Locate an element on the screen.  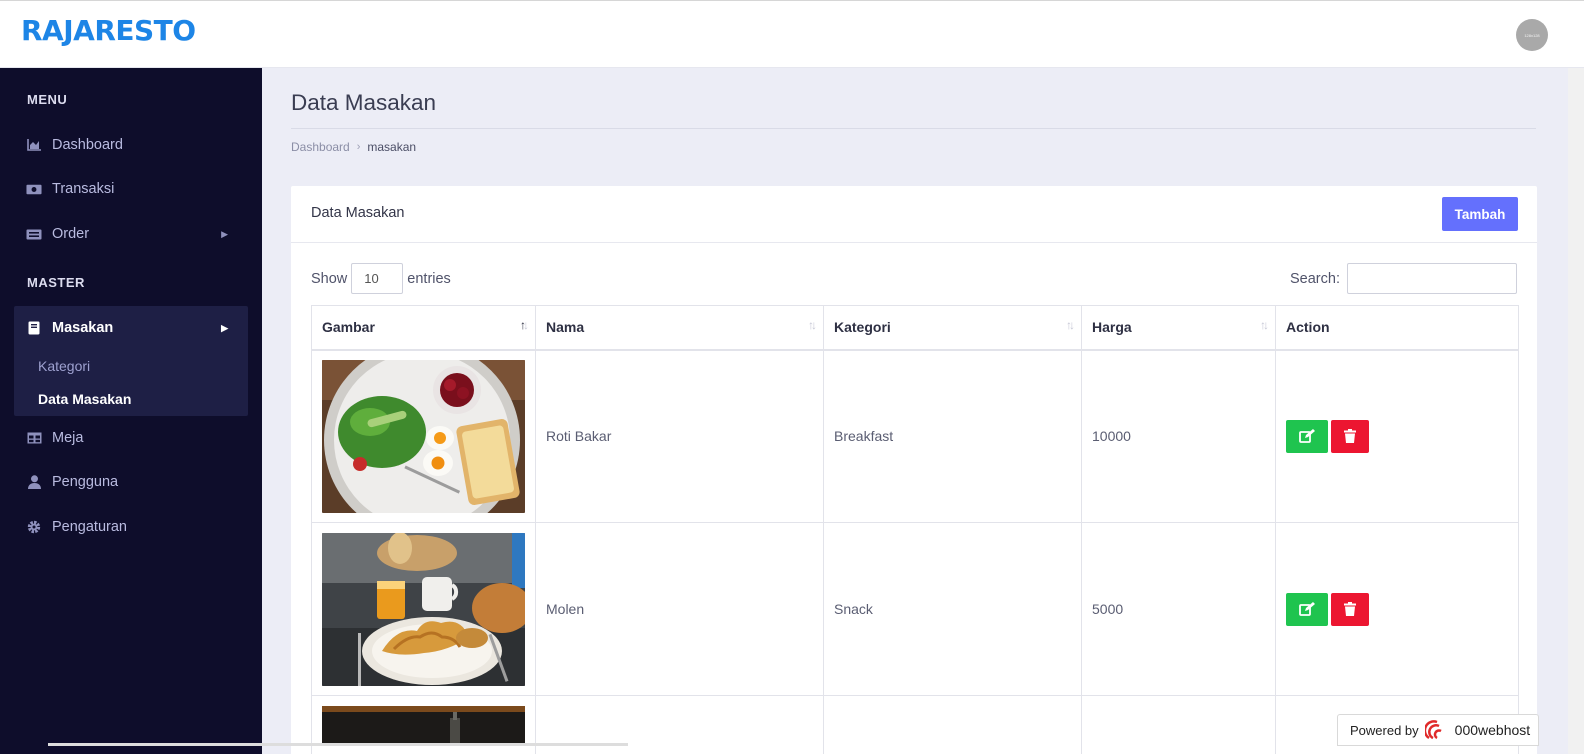
powered-by-badge: Powered by 000webhost is located at coordinates (1438, 730).